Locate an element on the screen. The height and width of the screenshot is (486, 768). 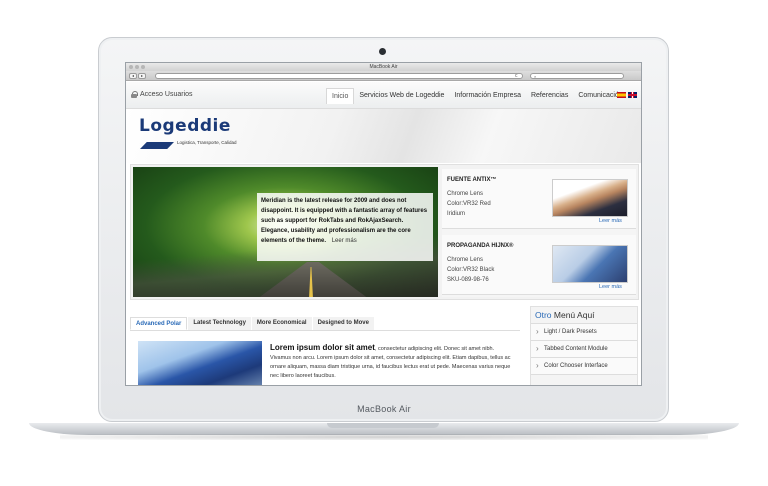
tab-more-economical: More Economical is located at coordinates (281, 323).